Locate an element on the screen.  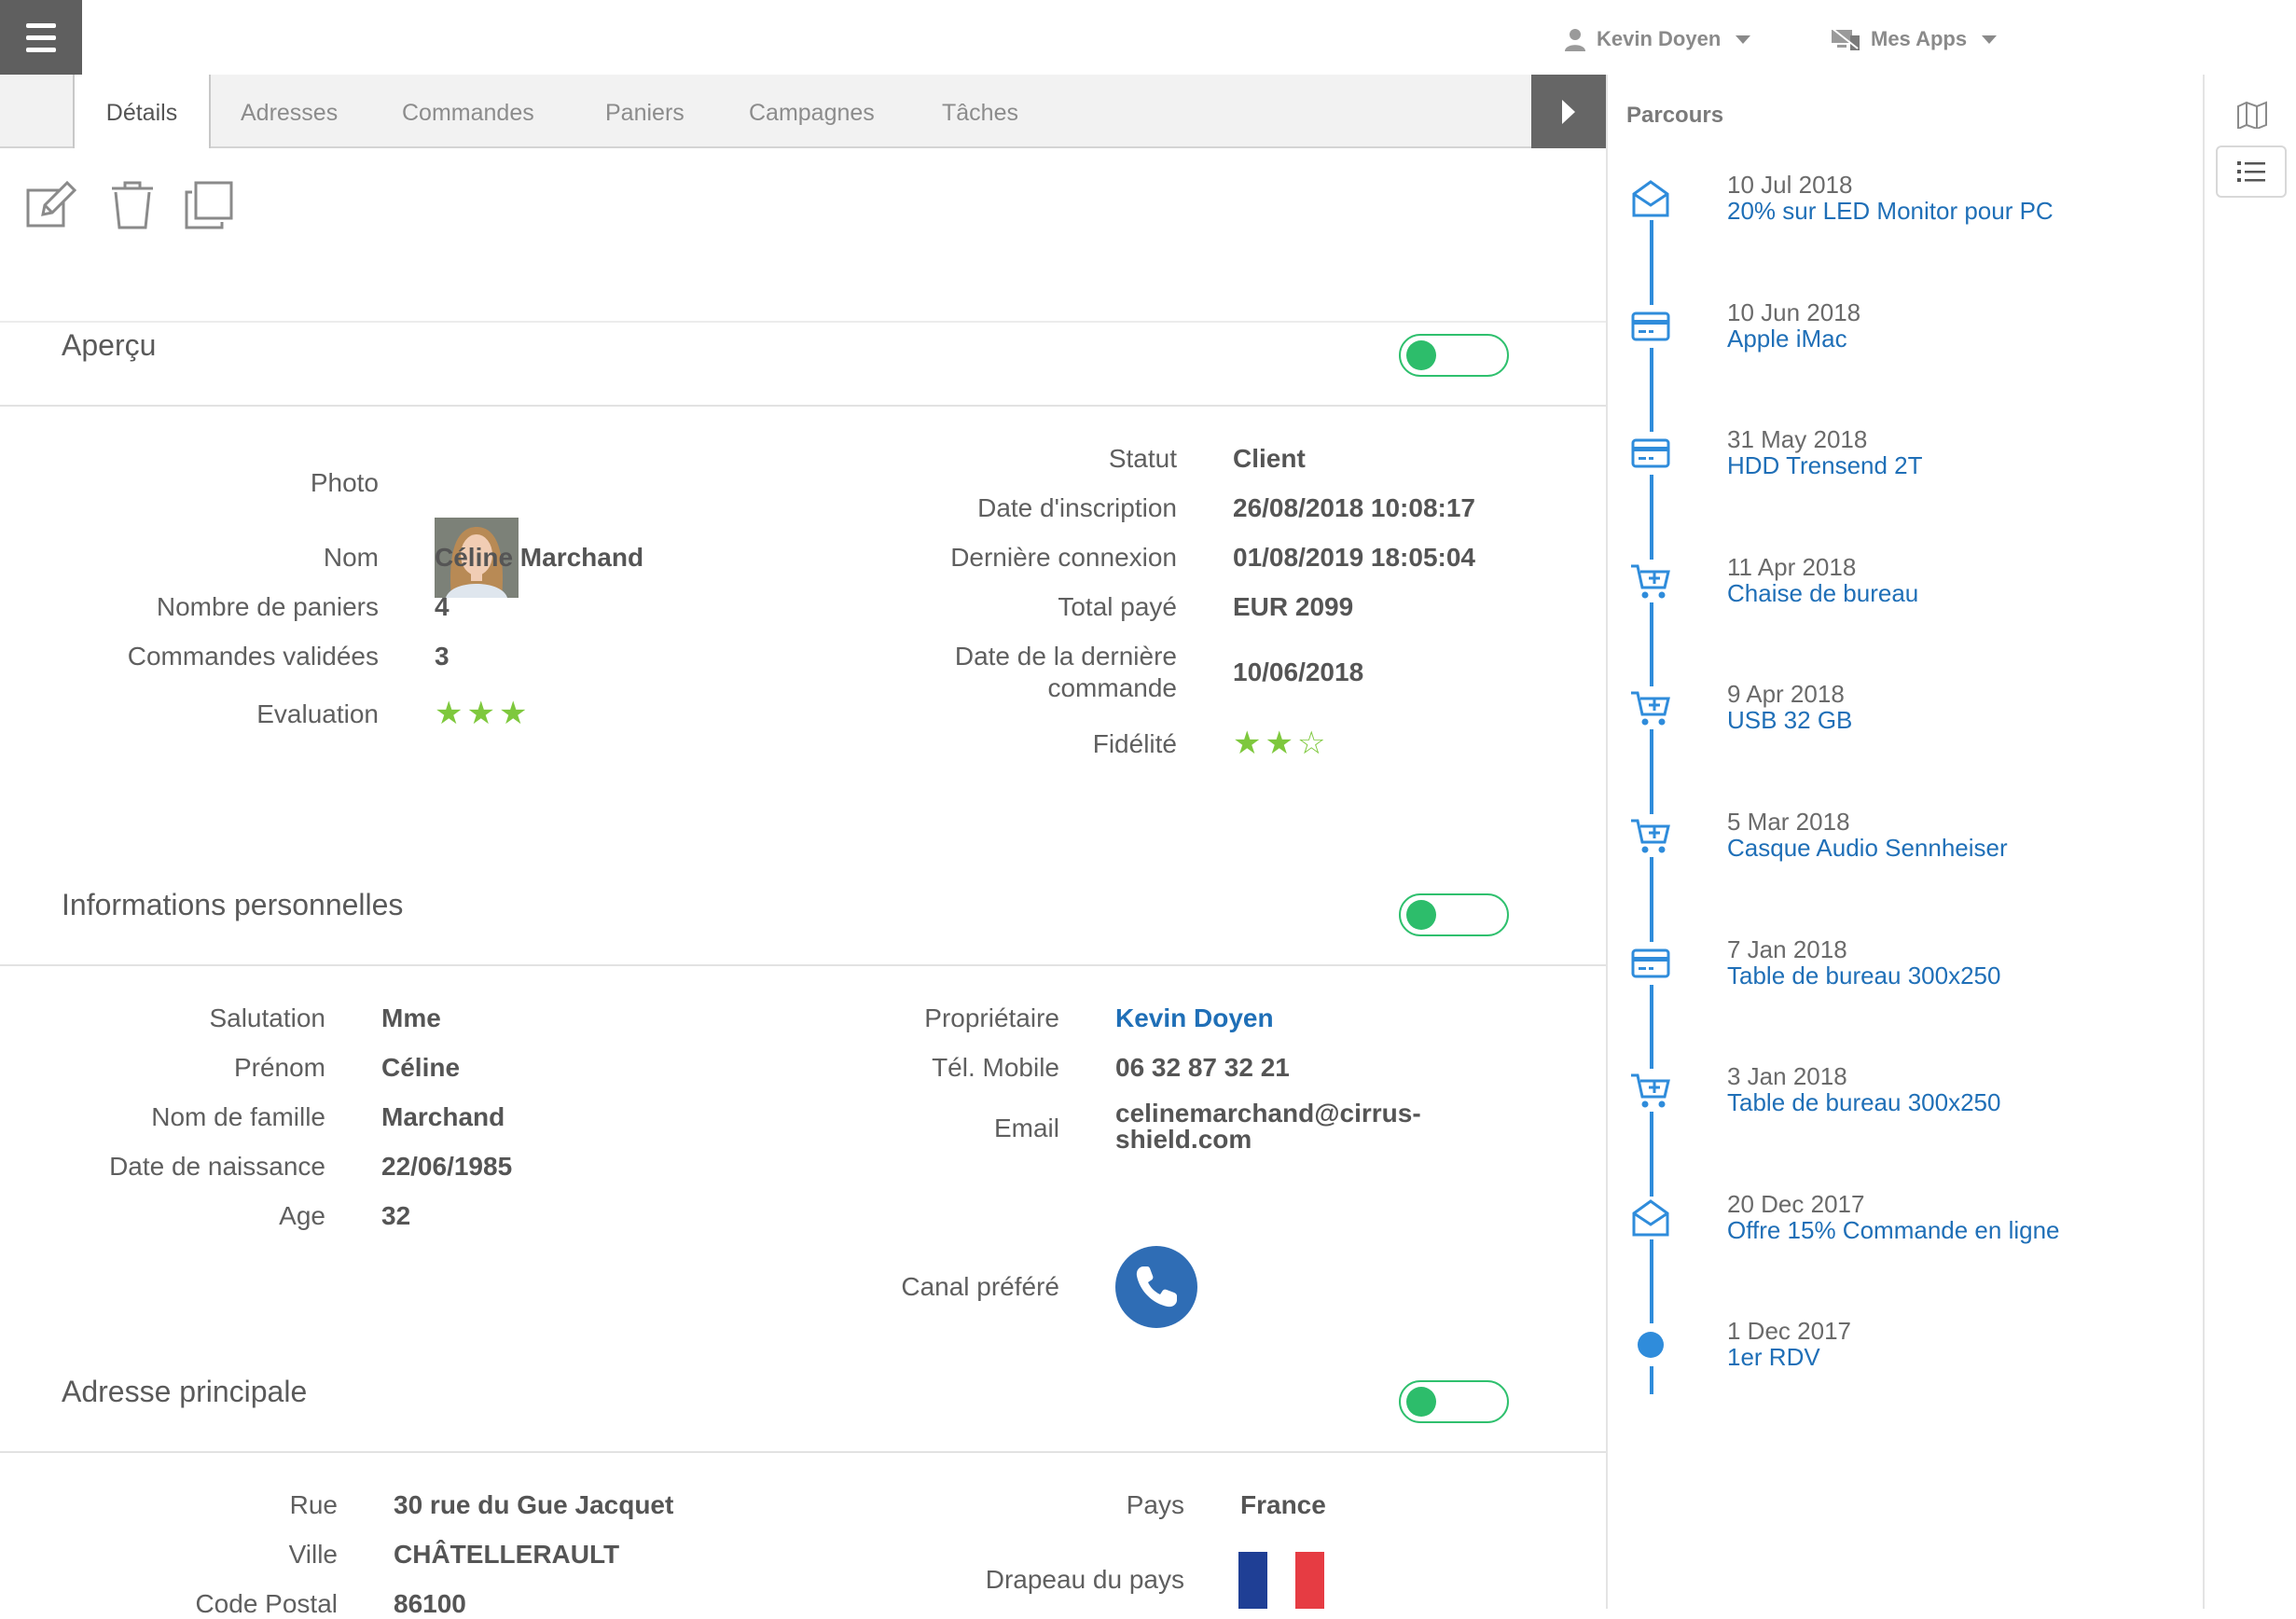
record-toolbar is located at coordinates (803, 236).